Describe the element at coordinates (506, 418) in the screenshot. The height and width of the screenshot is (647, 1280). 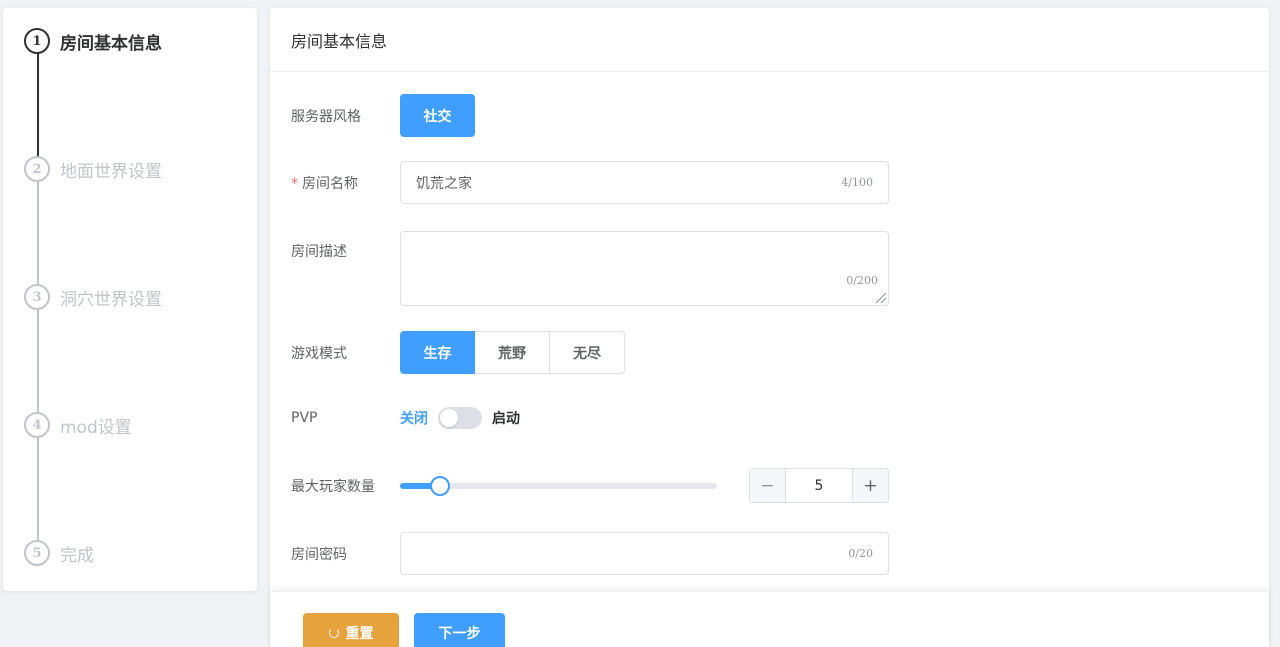
I see `pvp-on-text: 启动` at that location.